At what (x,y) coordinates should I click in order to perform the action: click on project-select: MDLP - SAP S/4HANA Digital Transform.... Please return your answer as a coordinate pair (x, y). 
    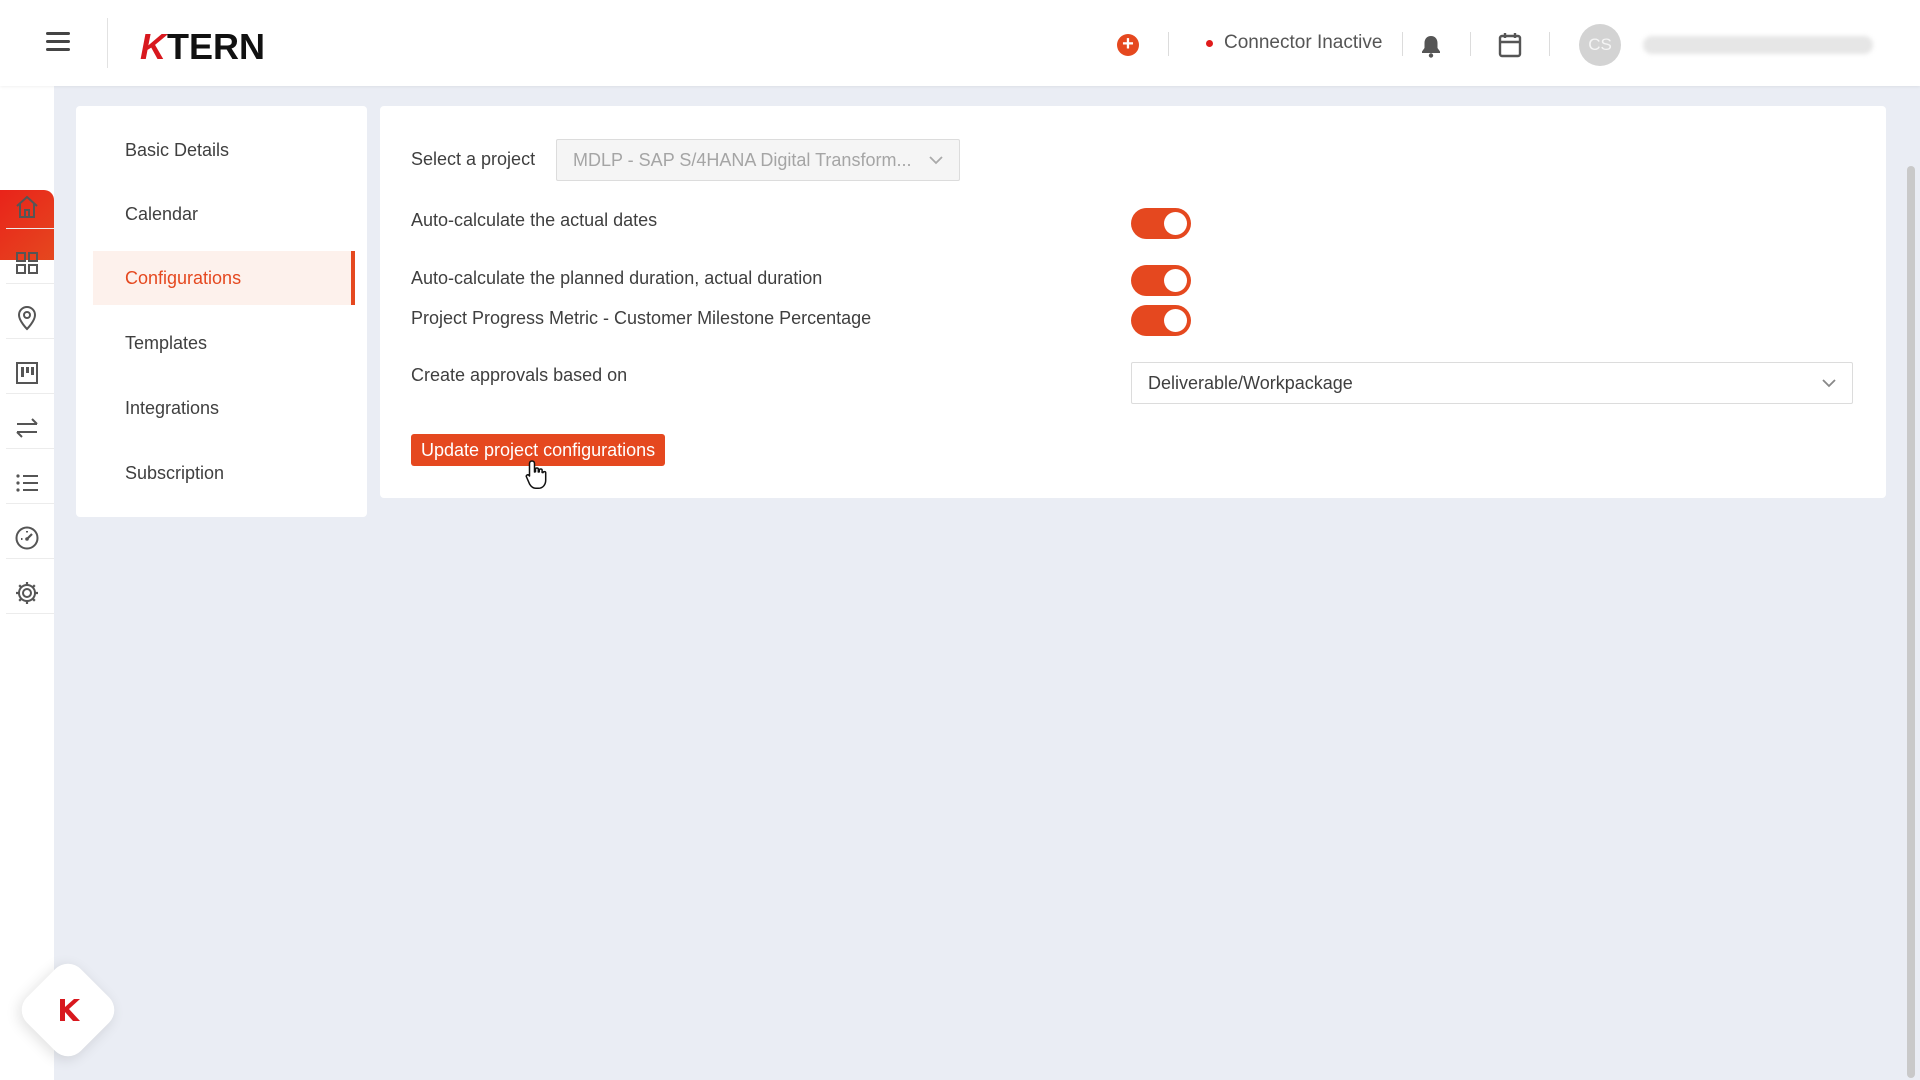
    Looking at the image, I should click on (758, 160).